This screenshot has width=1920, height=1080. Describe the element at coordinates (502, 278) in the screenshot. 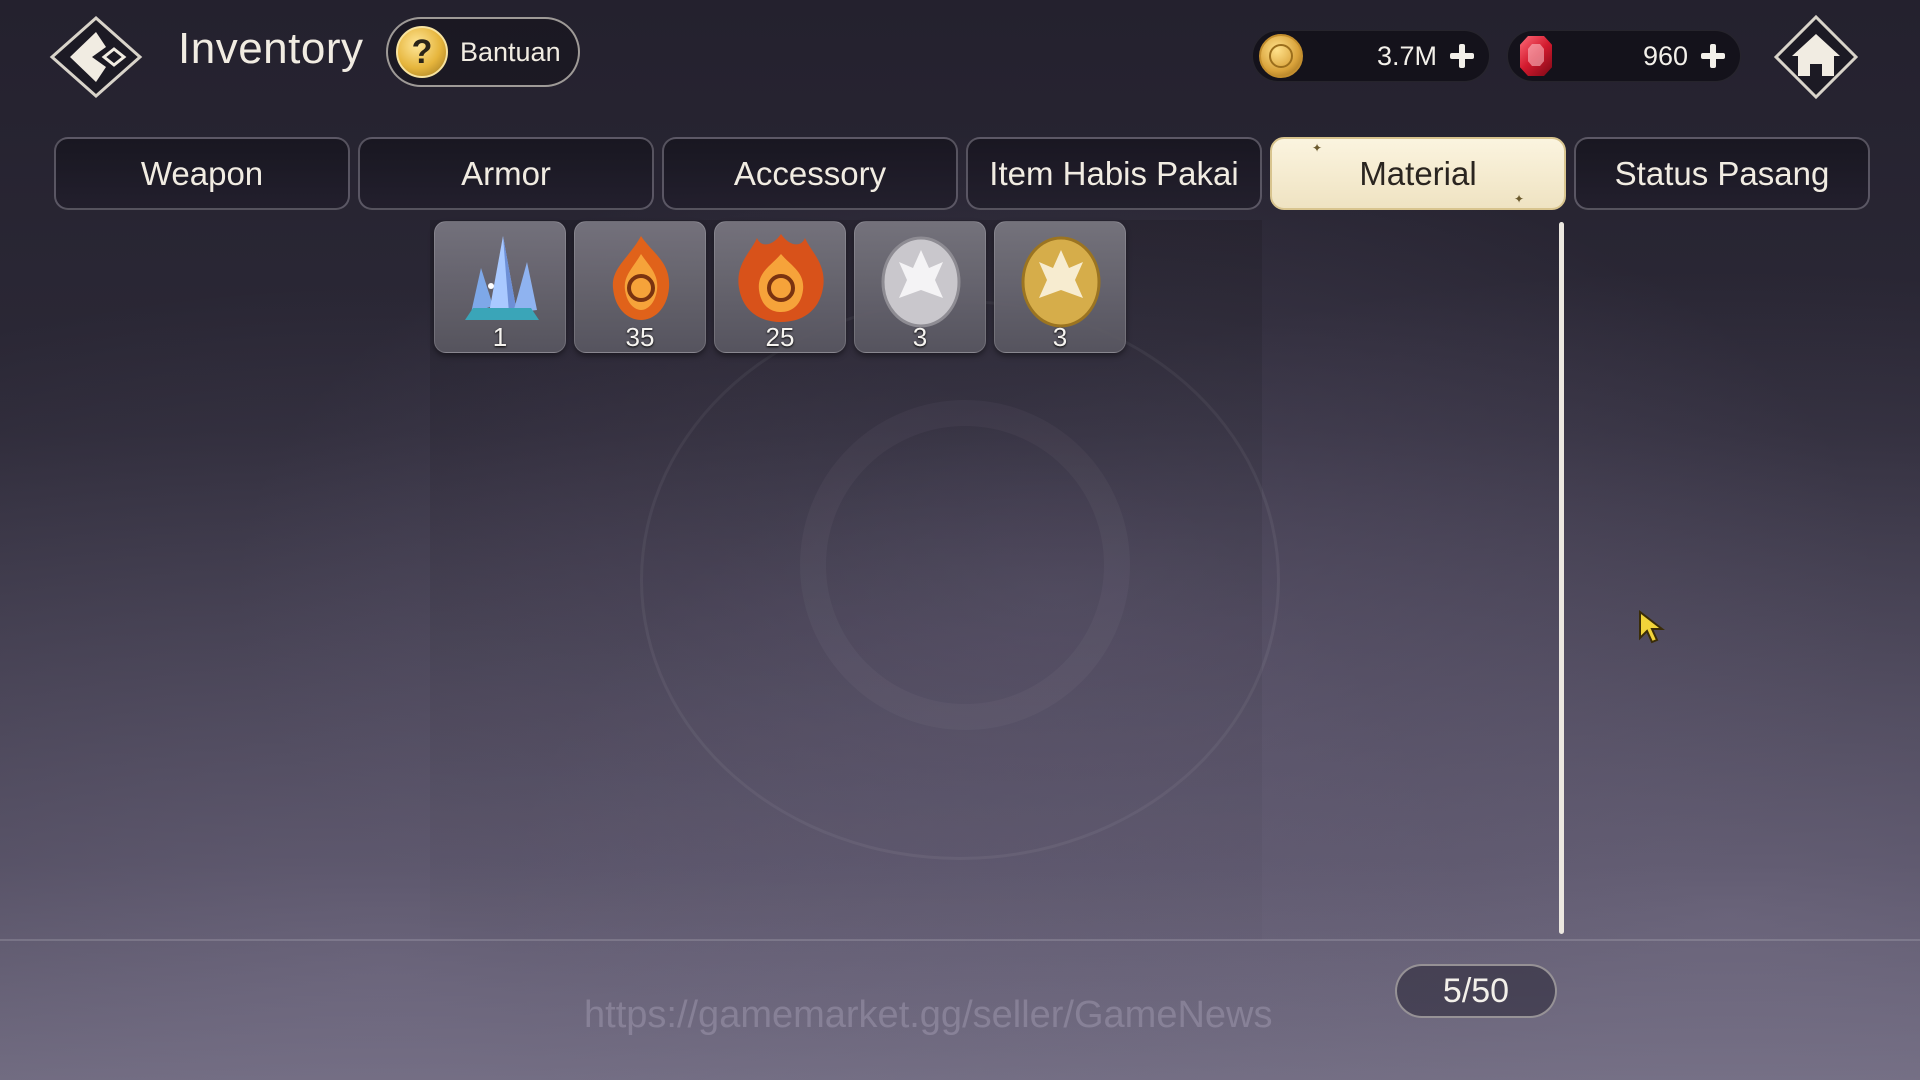

I see `blue-crystal-icon` at that location.